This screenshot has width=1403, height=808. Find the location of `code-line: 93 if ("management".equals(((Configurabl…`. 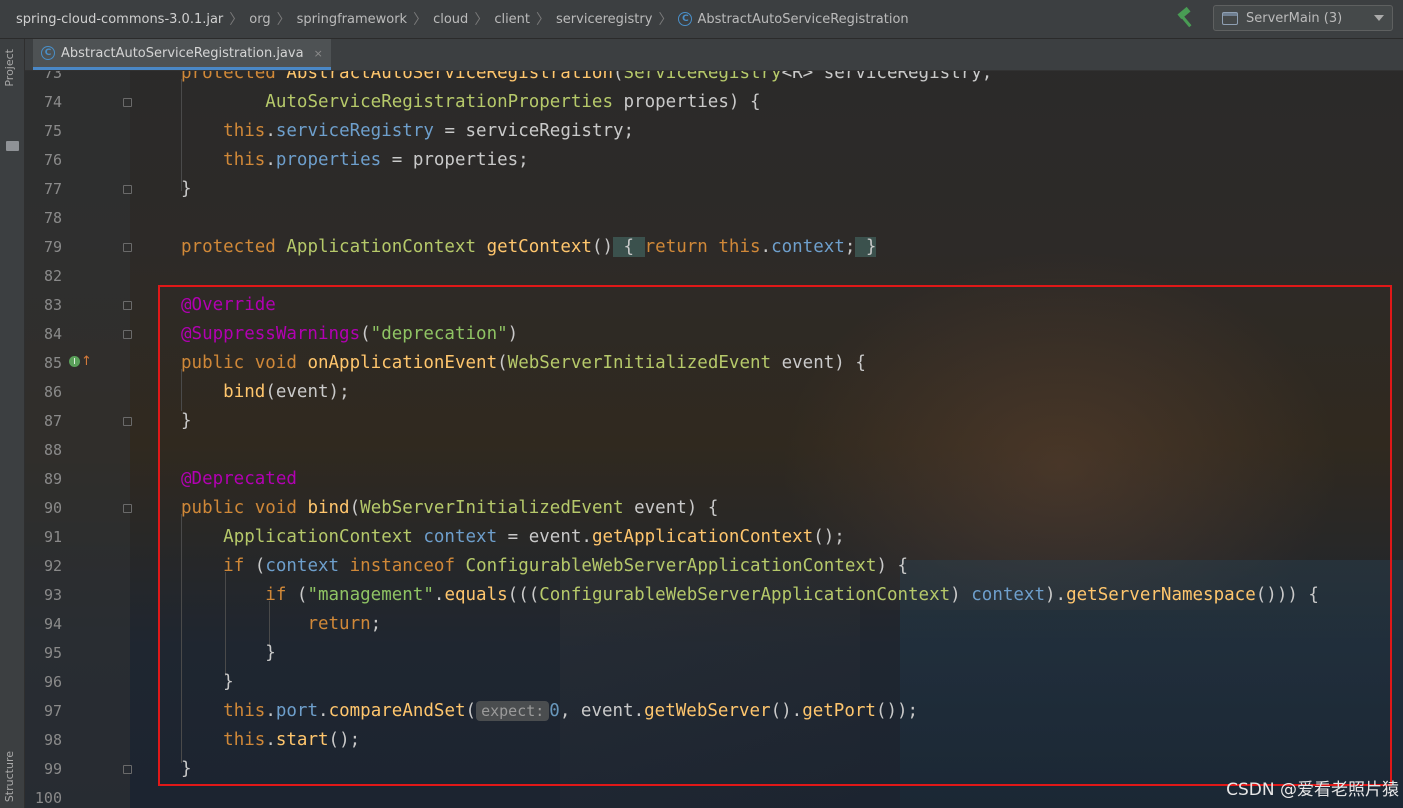

code-line: 93 if ("management".equals(((Configurabl… is located at coordinates (714, 595).